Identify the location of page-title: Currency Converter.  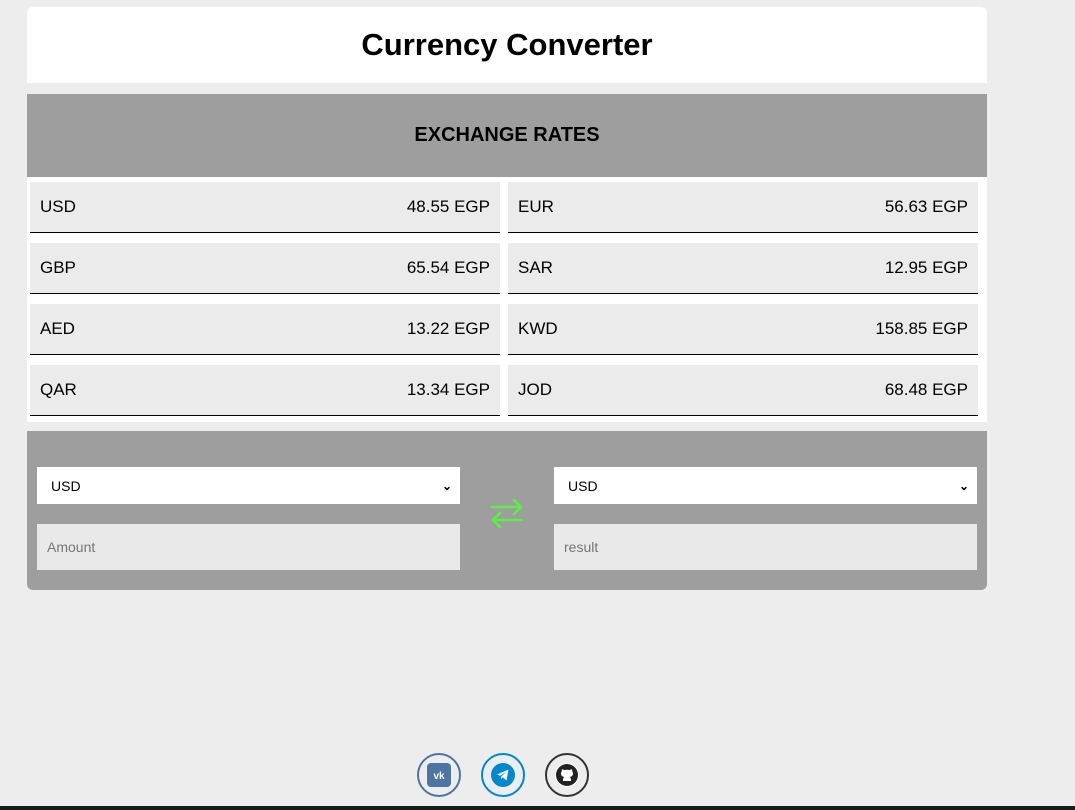
(507, 44).